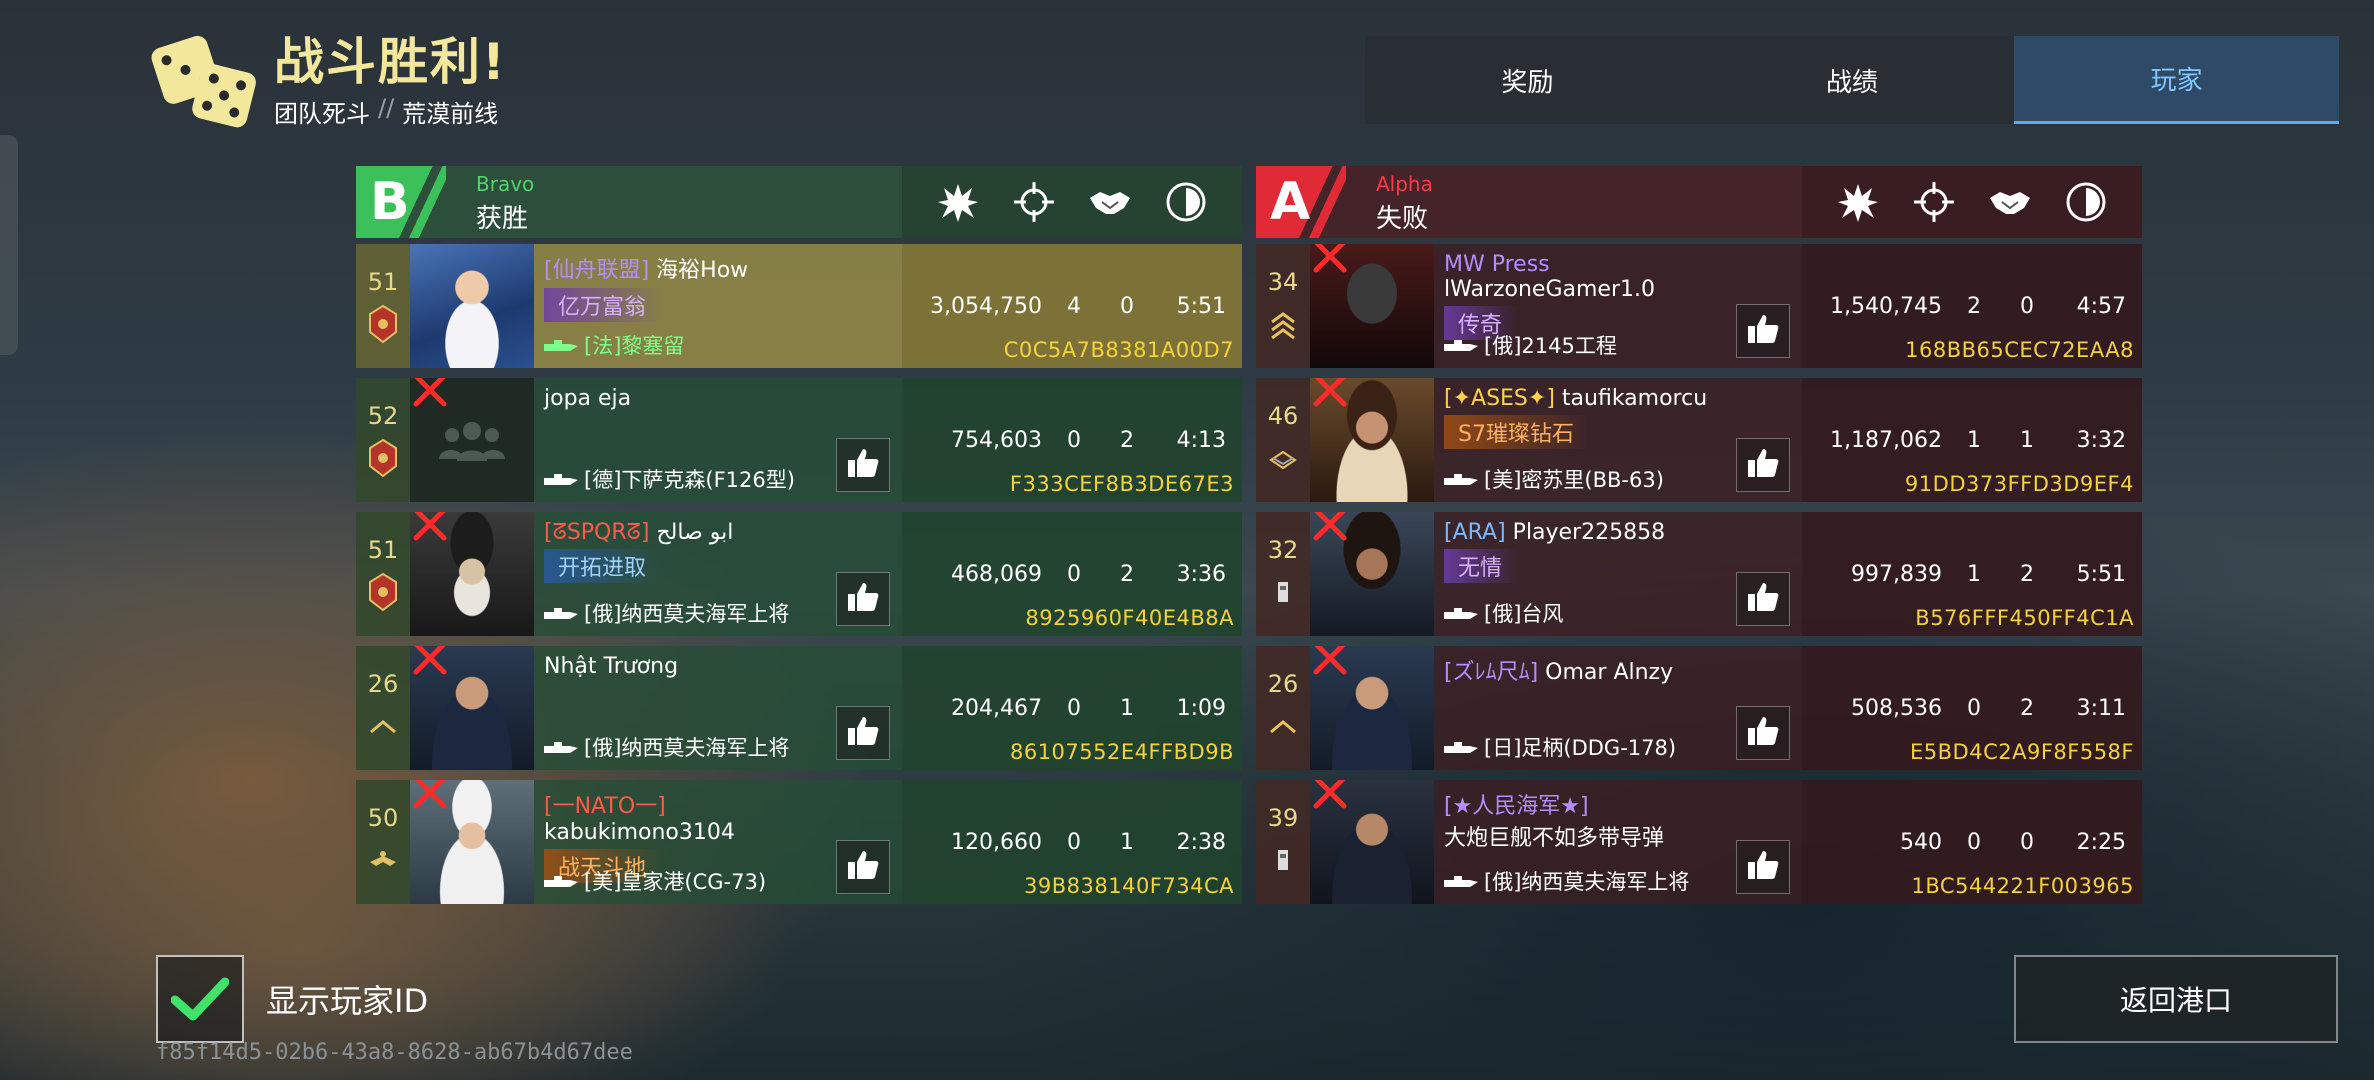  Describe the element at coordinates (2019, 350) in the screenshot. I see `player-id: 168BB65CEC72EAA8` at that location.